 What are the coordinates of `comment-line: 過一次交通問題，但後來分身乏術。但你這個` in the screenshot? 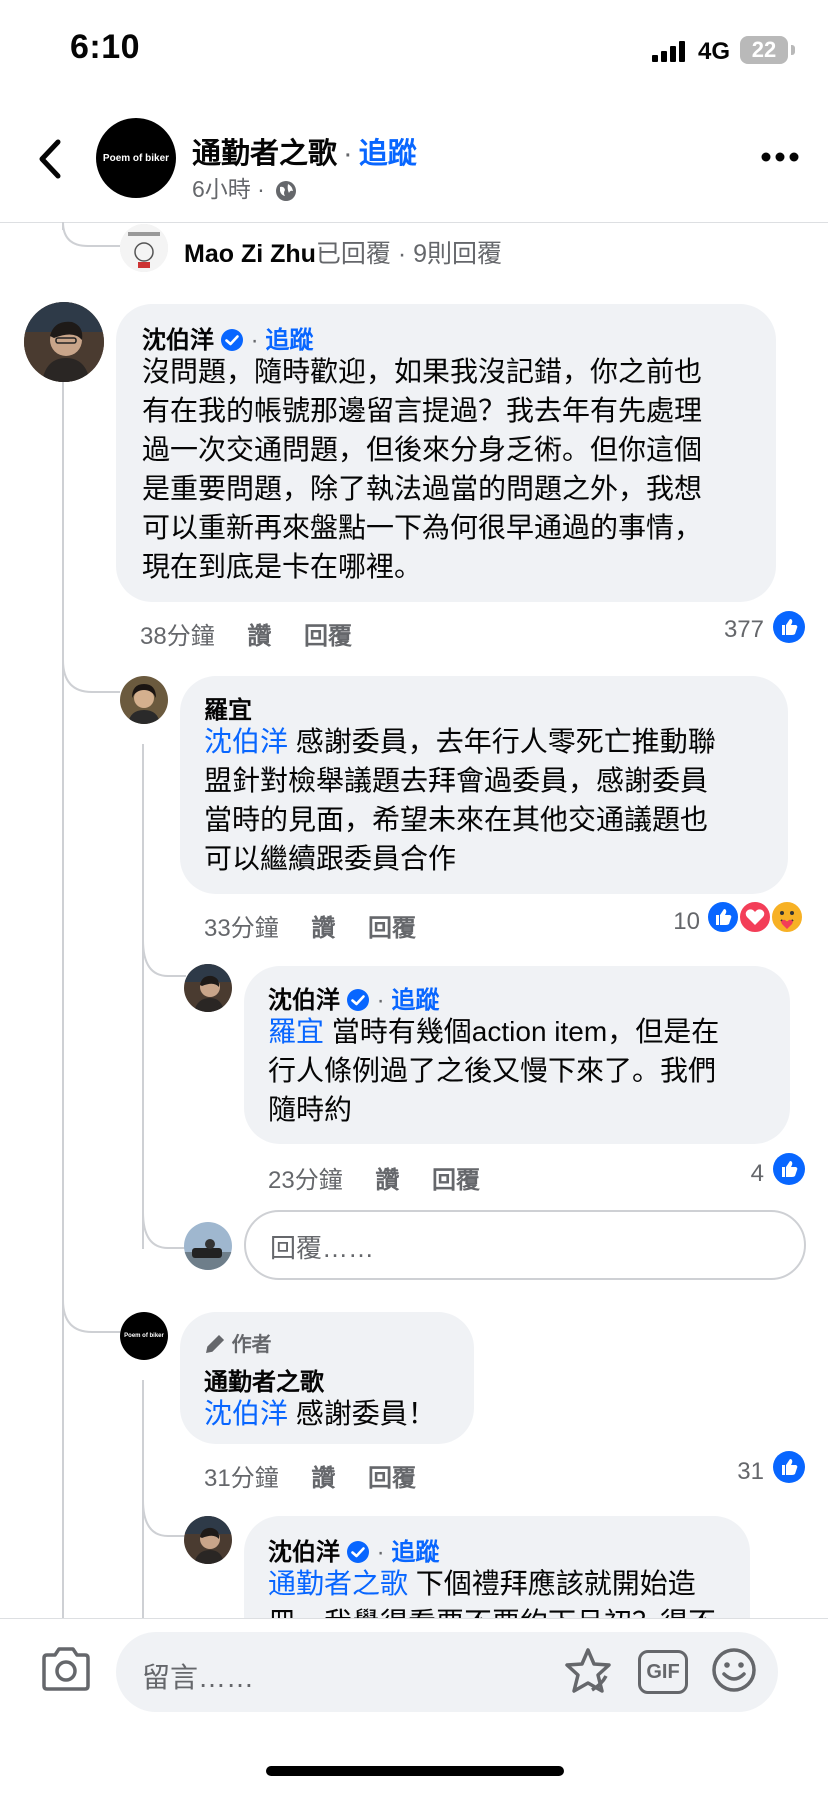 It's located at (422, 449).